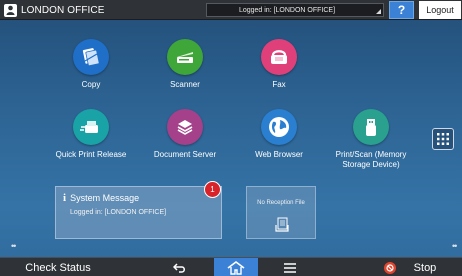  I want to click on resize-corner-icon, so click(378, 11).